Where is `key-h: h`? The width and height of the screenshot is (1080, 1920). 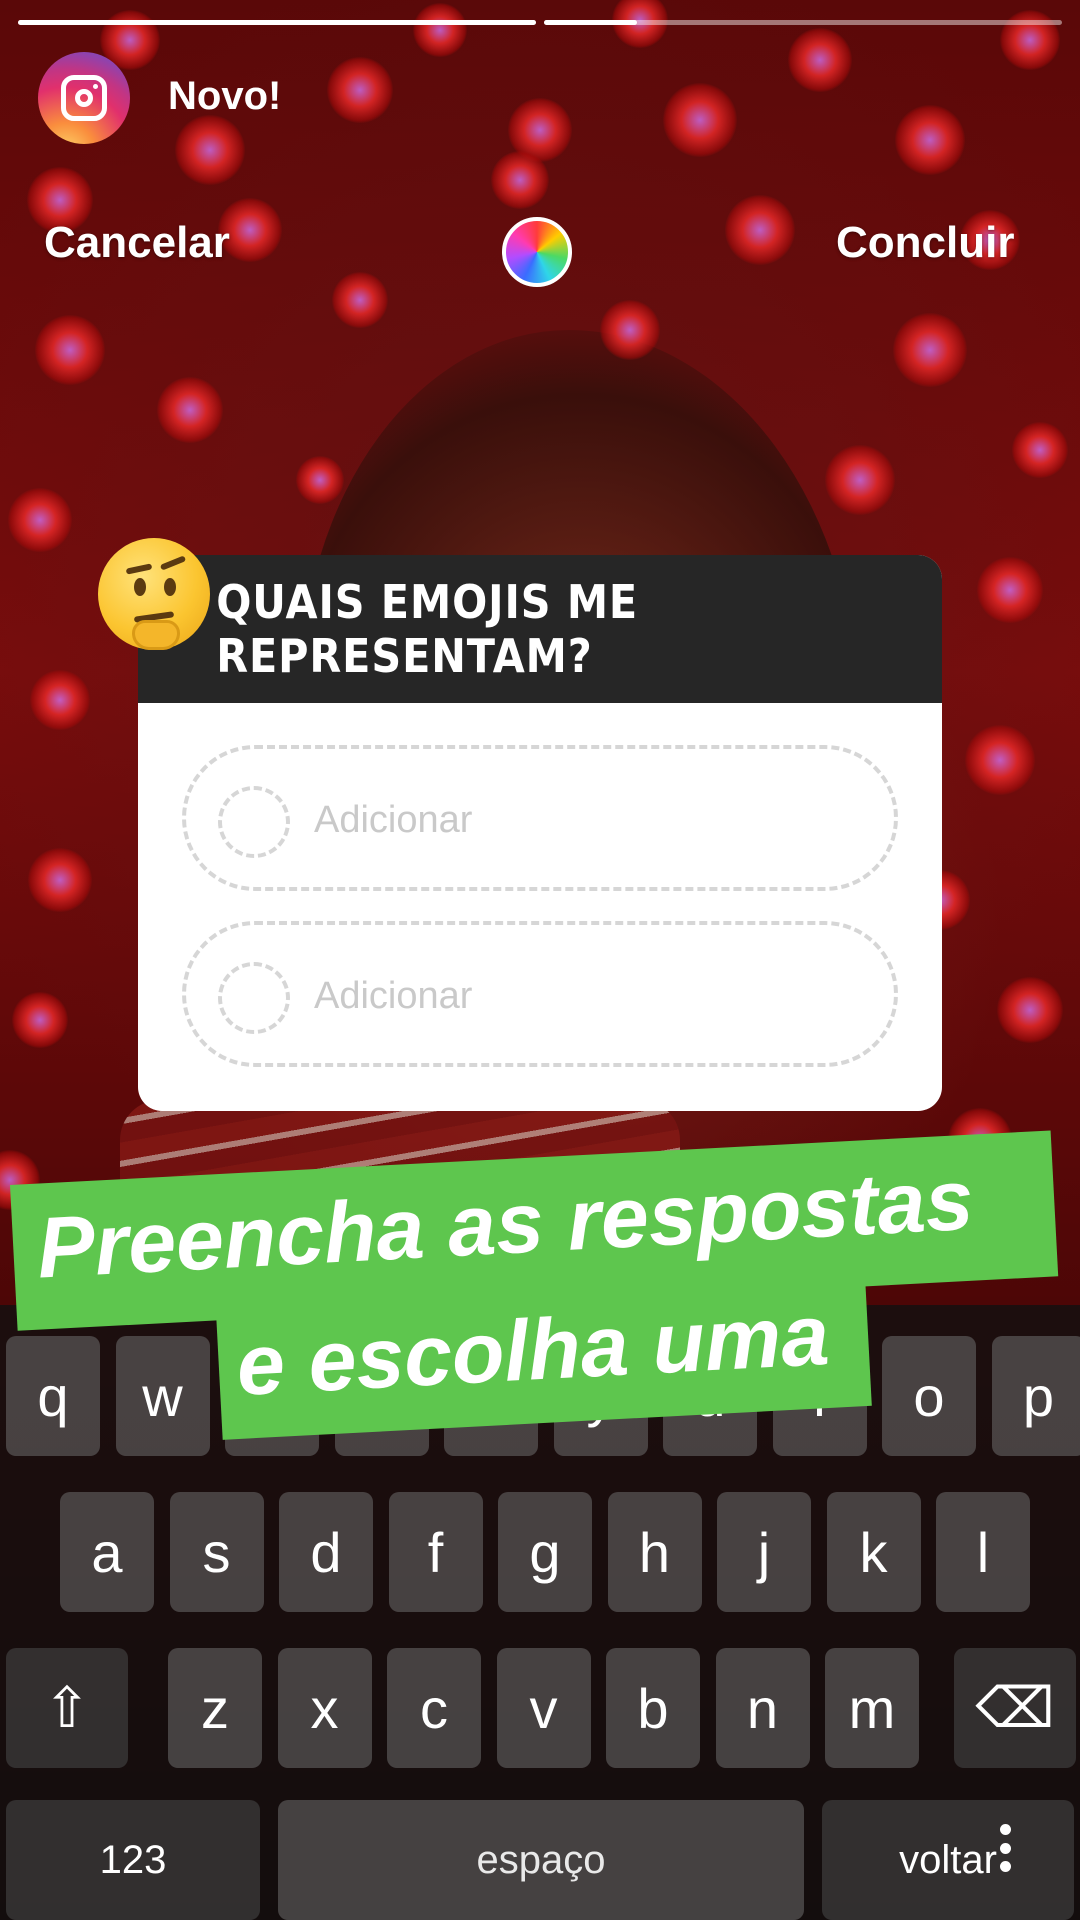
key-h: h is located at coordinates (654, 1552).